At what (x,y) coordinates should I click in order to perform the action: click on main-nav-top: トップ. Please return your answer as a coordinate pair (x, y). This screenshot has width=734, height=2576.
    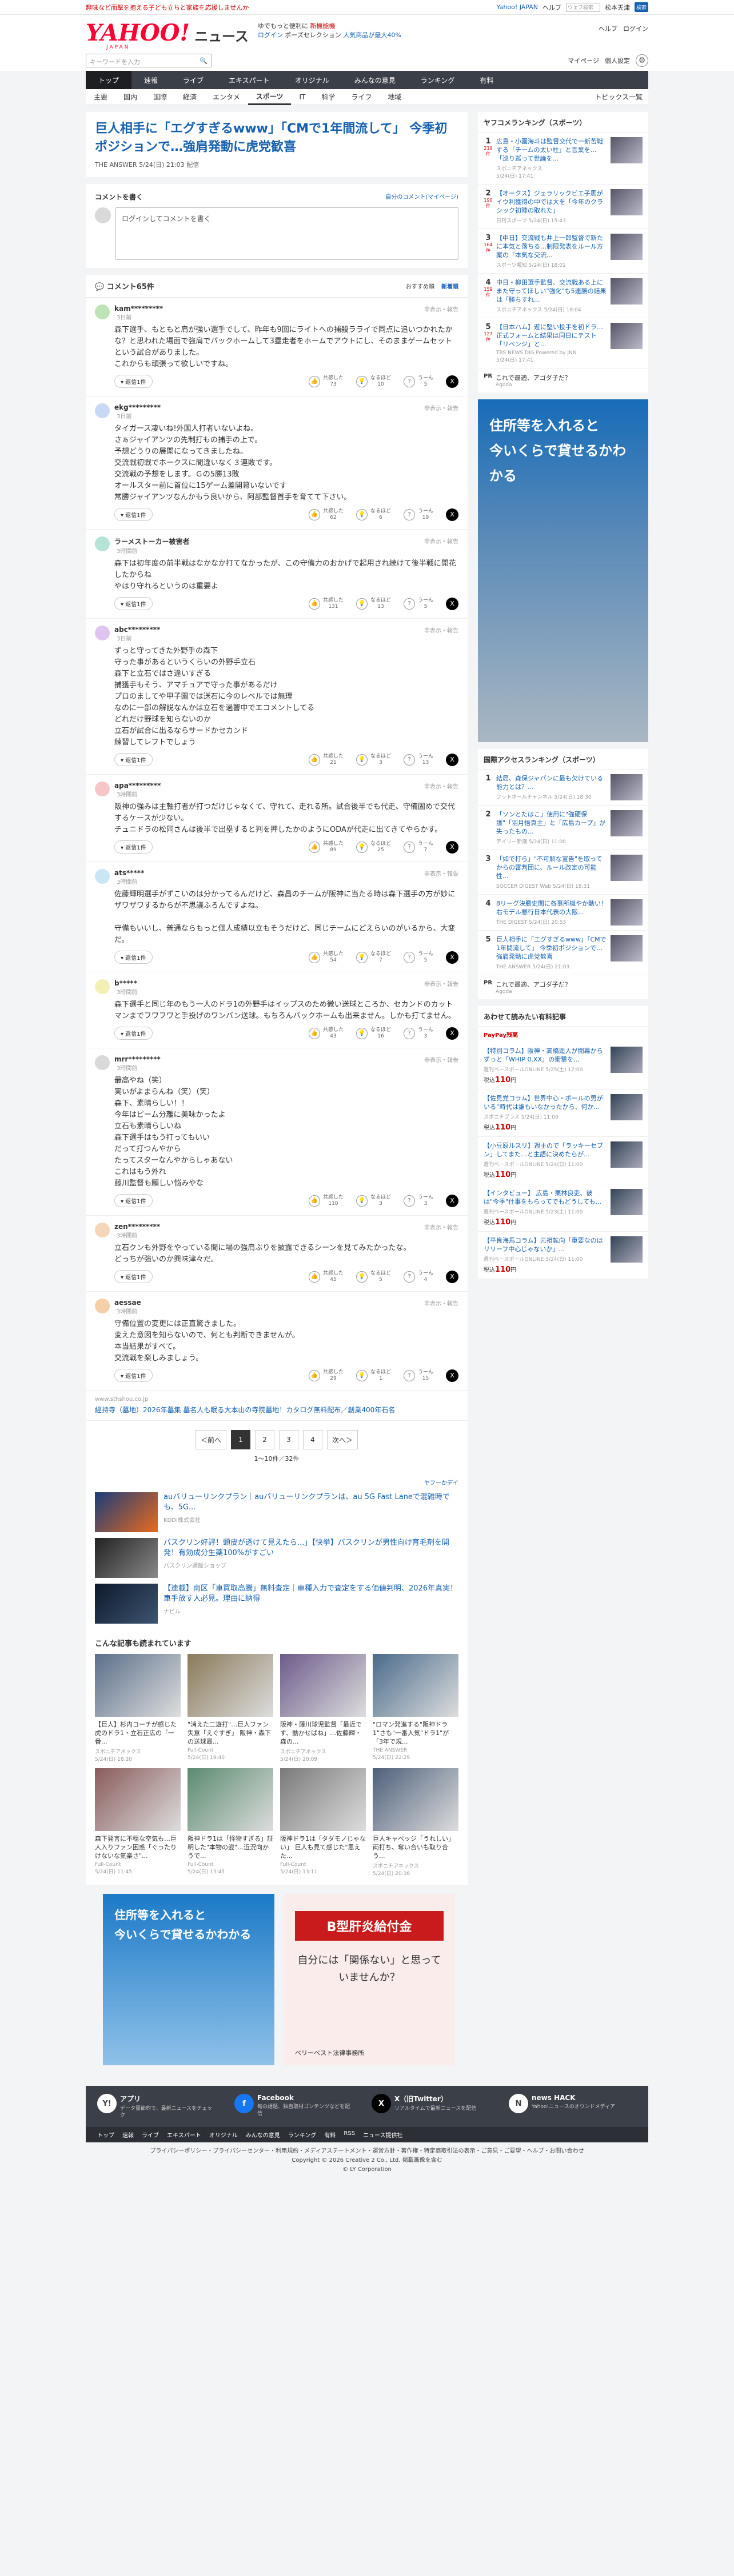
    Looking at the image, I should click on (109, 80).